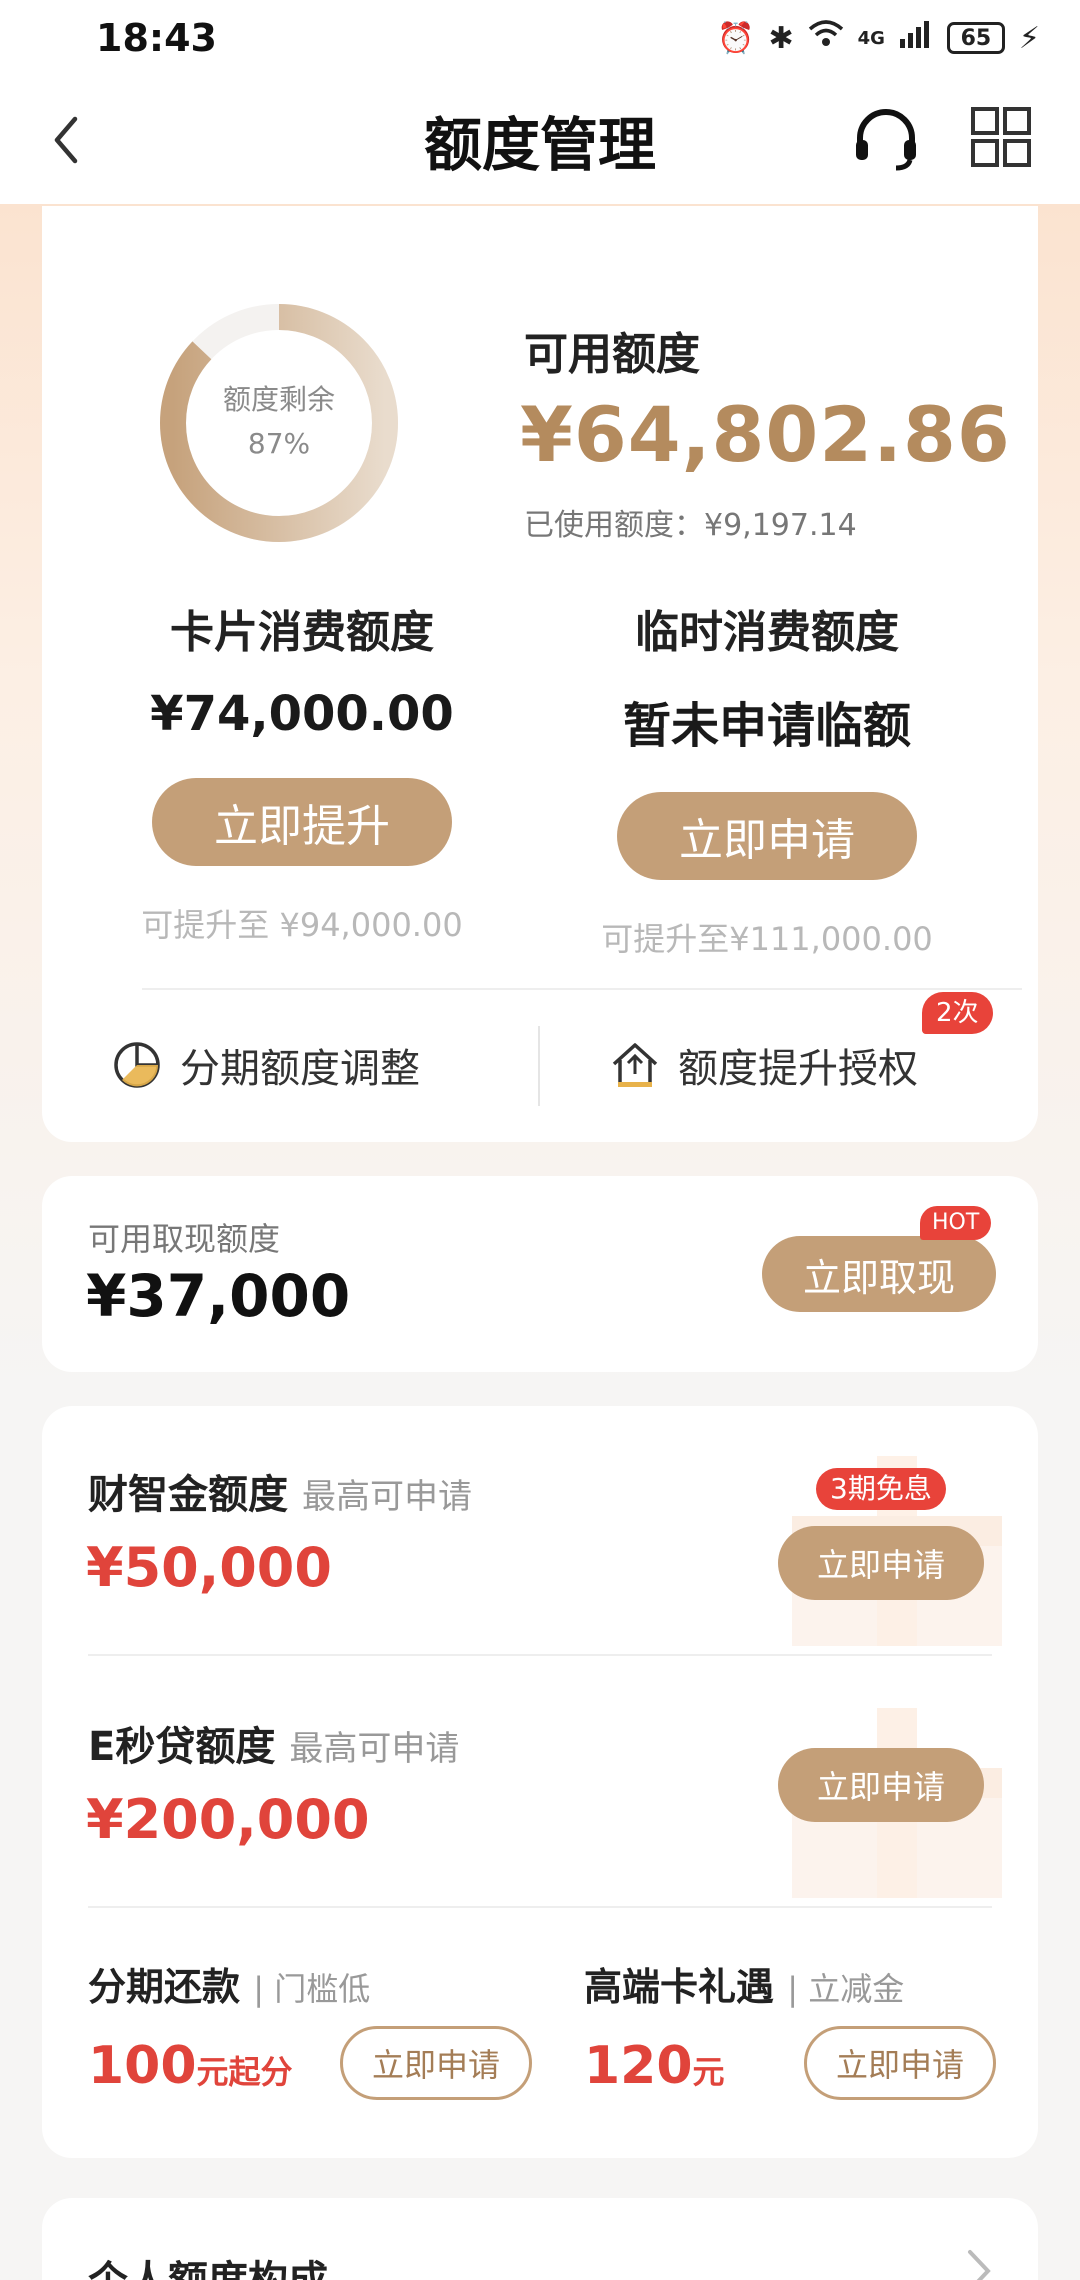  I want to click on alarm-icon: ⏰, so click(736, 38).